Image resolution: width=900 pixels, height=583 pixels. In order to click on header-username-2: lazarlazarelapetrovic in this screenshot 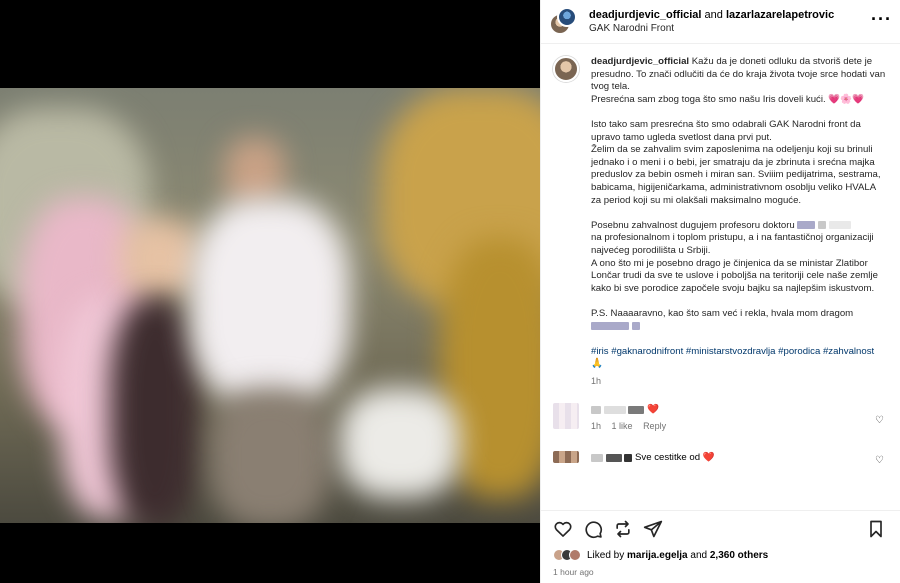, I will do `click(780, 15)`.